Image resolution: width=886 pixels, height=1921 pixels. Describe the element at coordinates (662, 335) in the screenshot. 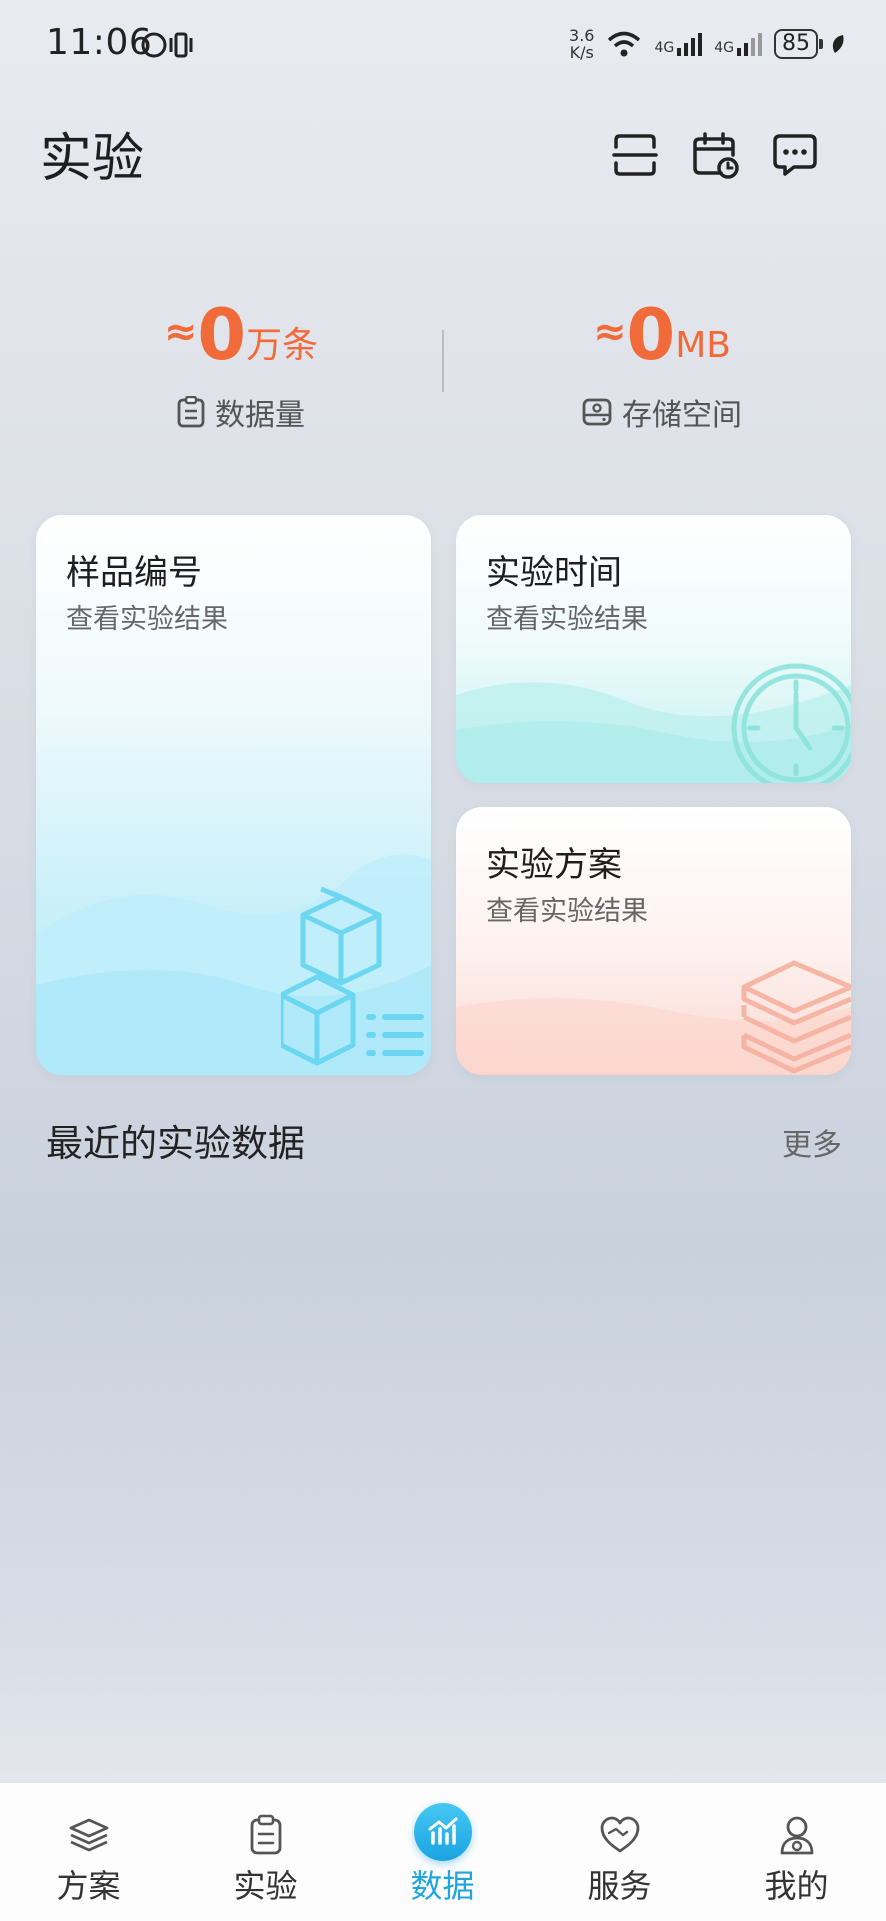

I see `stat-value: ≈0MB` at that location.